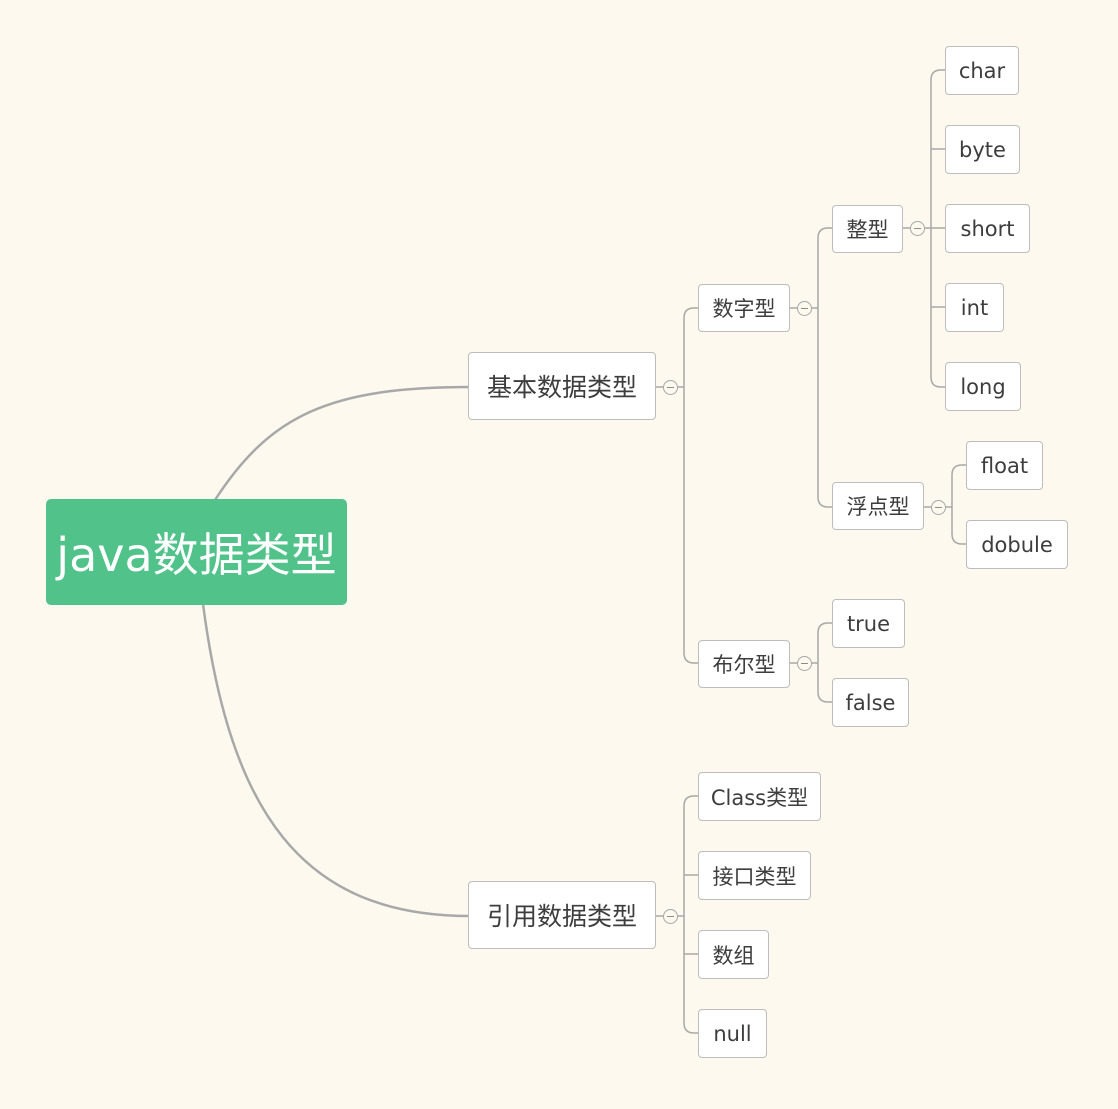 This screenshot has width=1118, height=1109. I want to click on connector-basic-bus, so click(691, 485).